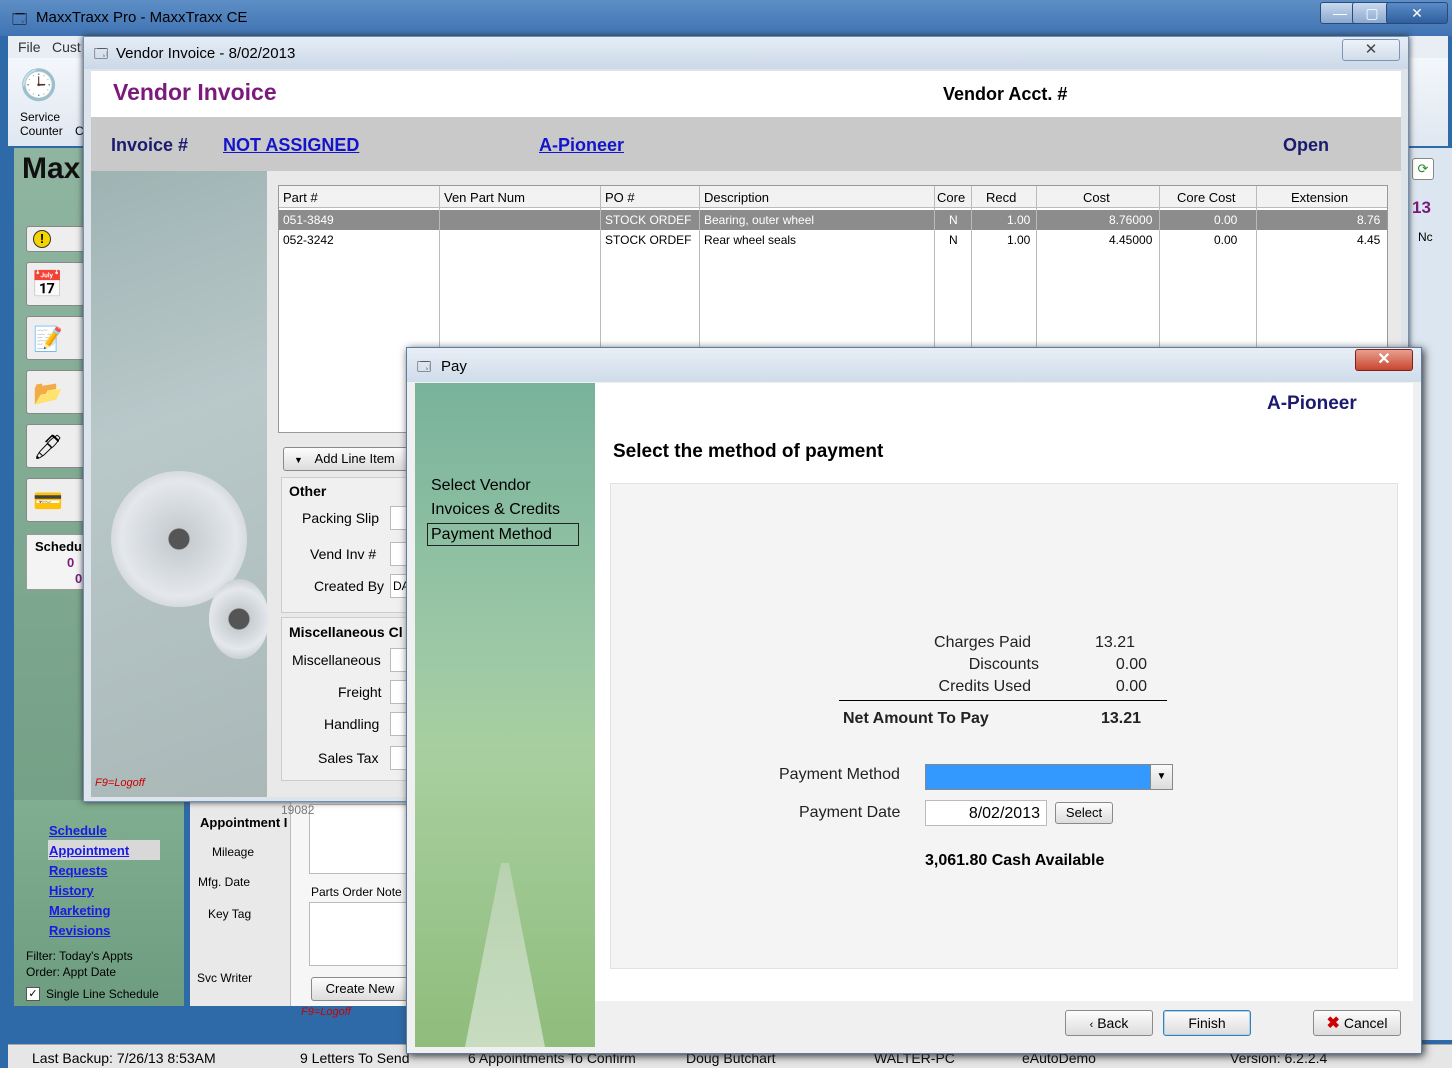  Describe the element at coordinates (982, 642) in the screenshot. I see `charges-paid-label: Charges Paid` at that location.